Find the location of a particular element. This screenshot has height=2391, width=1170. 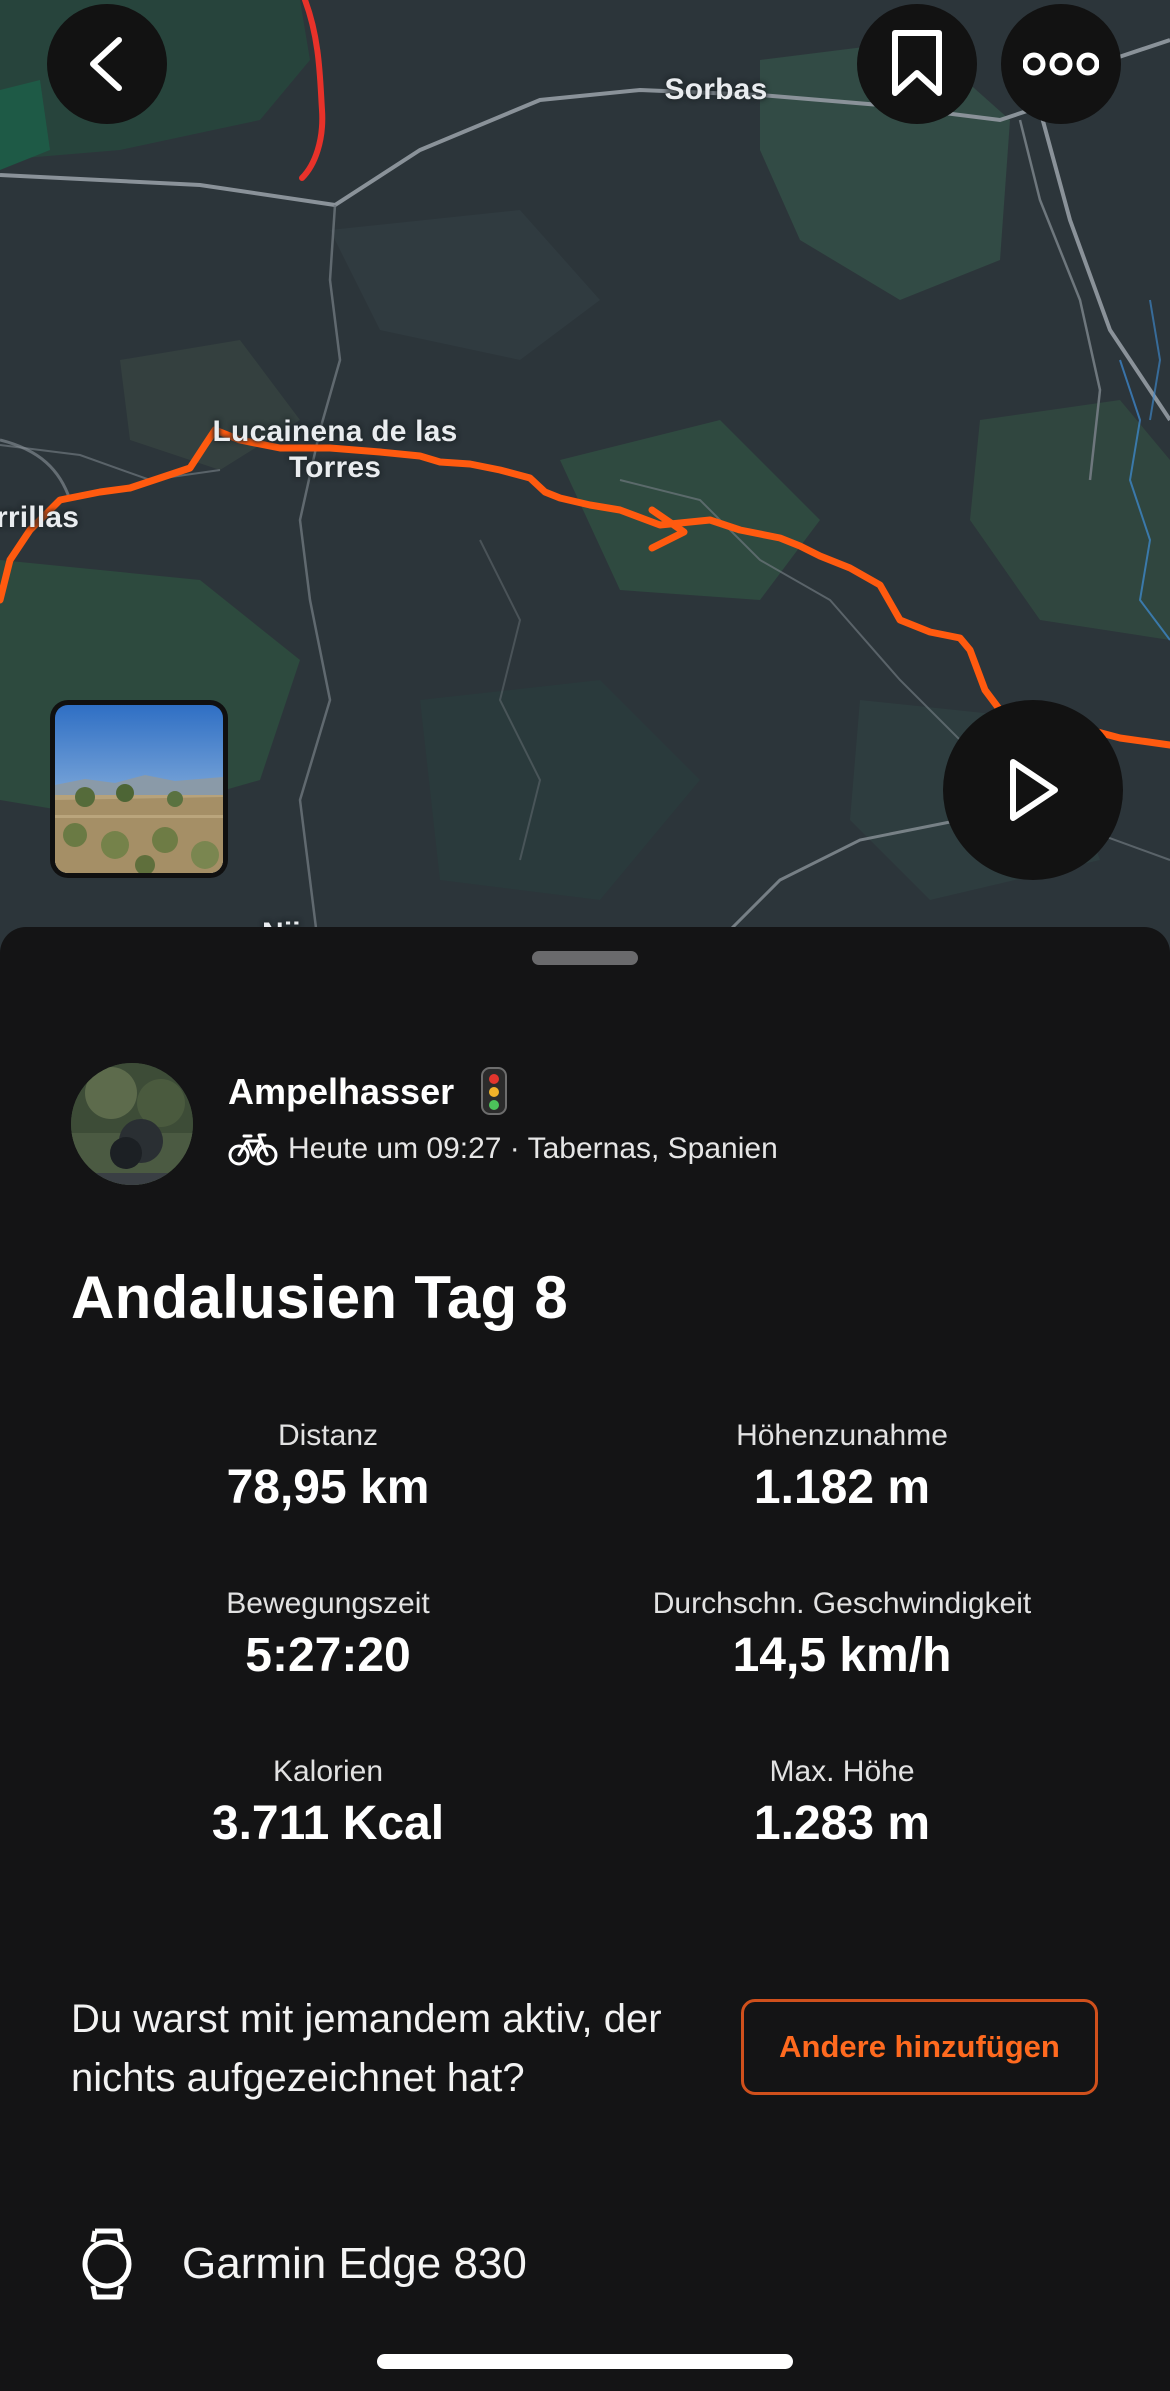

stat-elevation-gain: Höhenzunahme 1.182 m is located at coordinates (842, 1467).